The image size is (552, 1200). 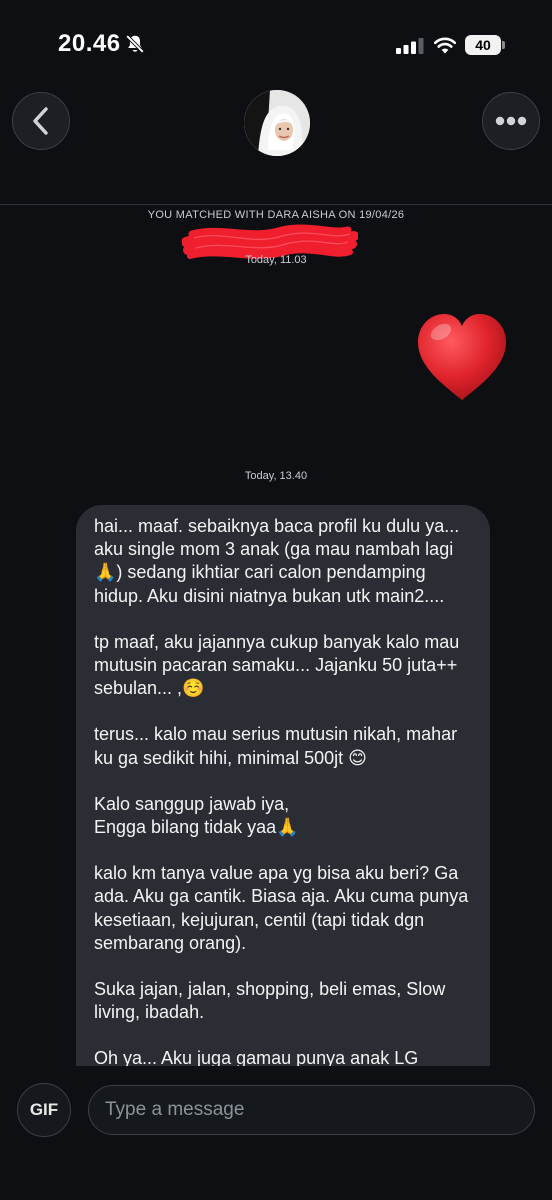 I want to click on cellular-signal-icon, so click(x=410, y=46).